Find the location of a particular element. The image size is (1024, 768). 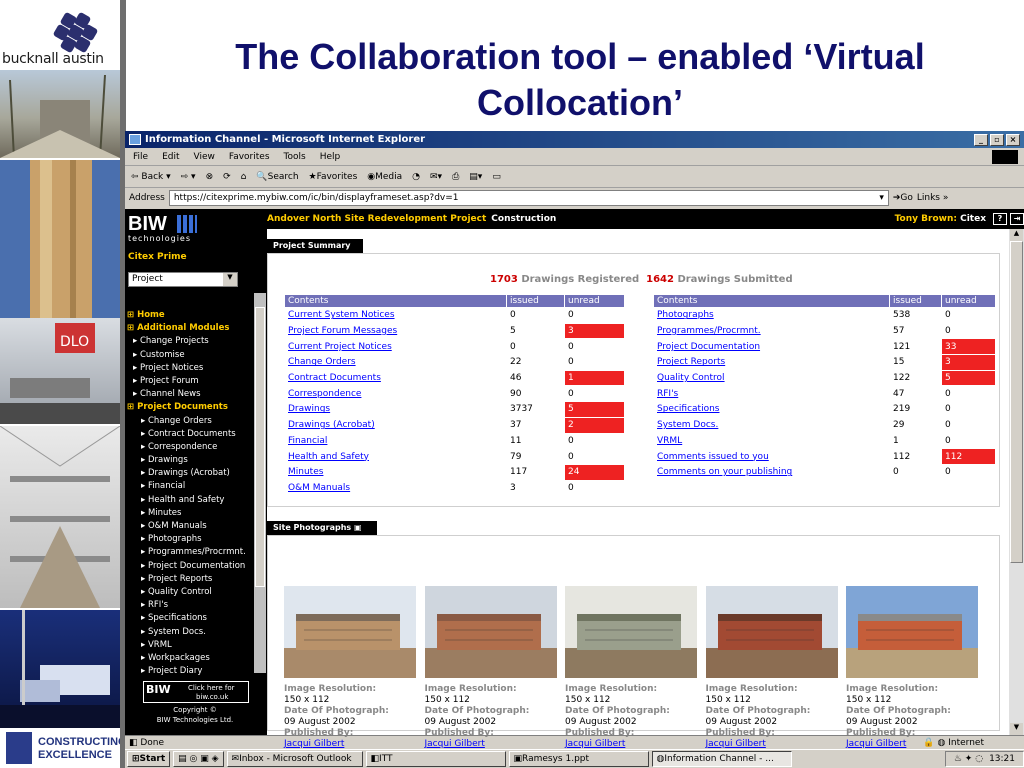

sidebar-item-project-forum: ▸ Project Forum is located at coordinates (190, 381).